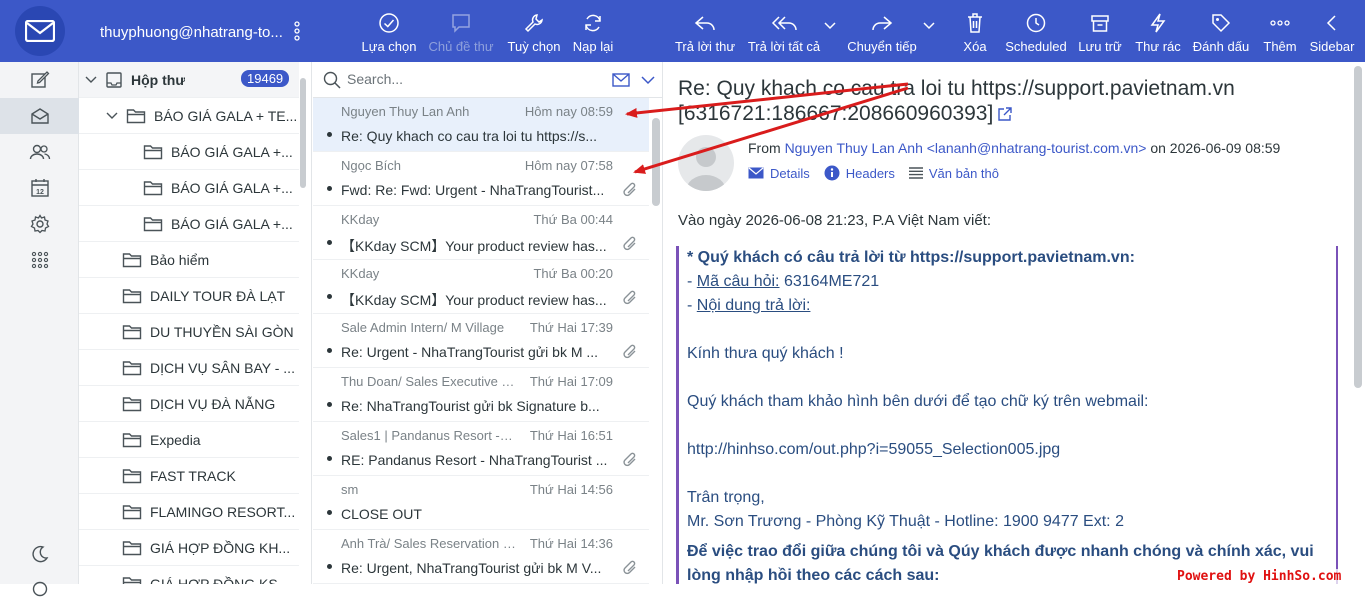  Describe the element at coordinates (705, 20) in the screenshot. I see `reply-icon` at that location.